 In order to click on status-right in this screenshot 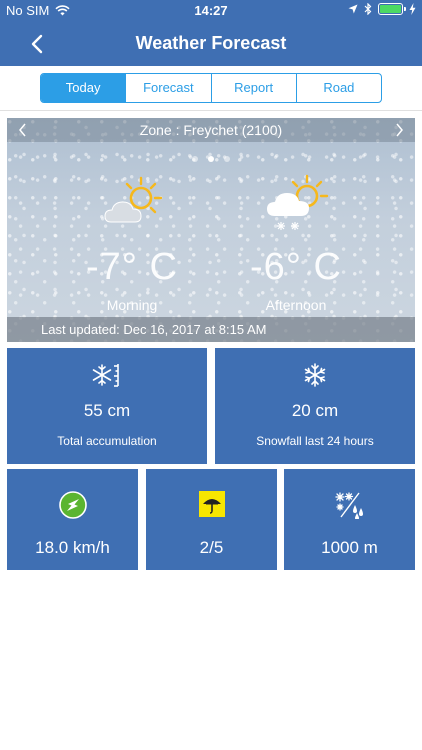, I will do `click(382, 9)`.